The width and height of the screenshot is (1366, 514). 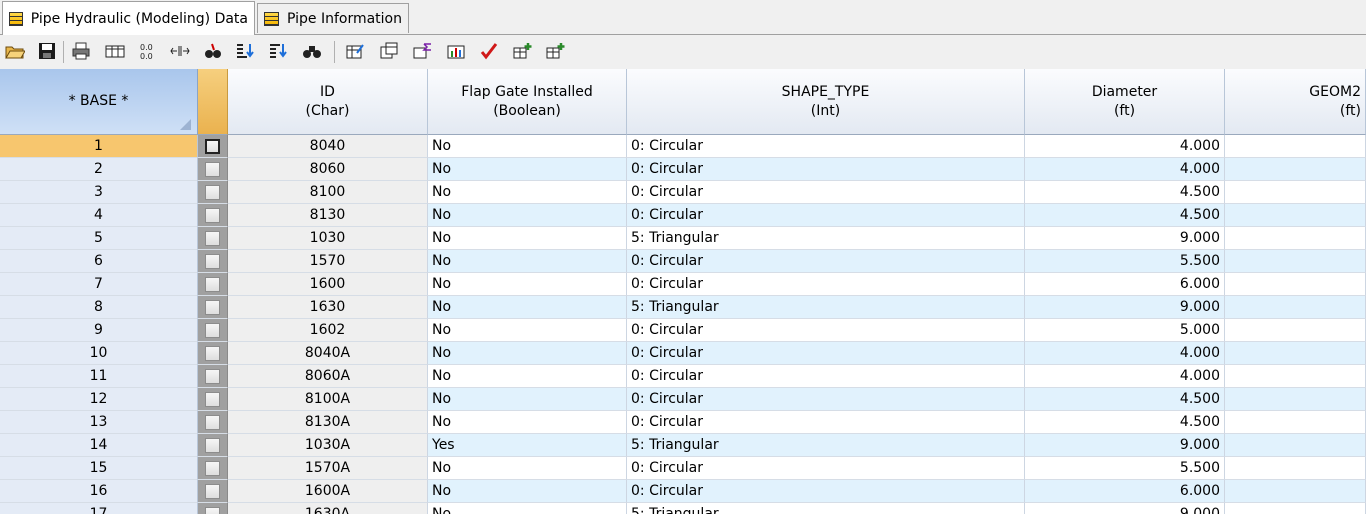 What do you see at coordinates (81, 51) in the screenshot?
I see `print-icon` at bounding box center [81, 51].